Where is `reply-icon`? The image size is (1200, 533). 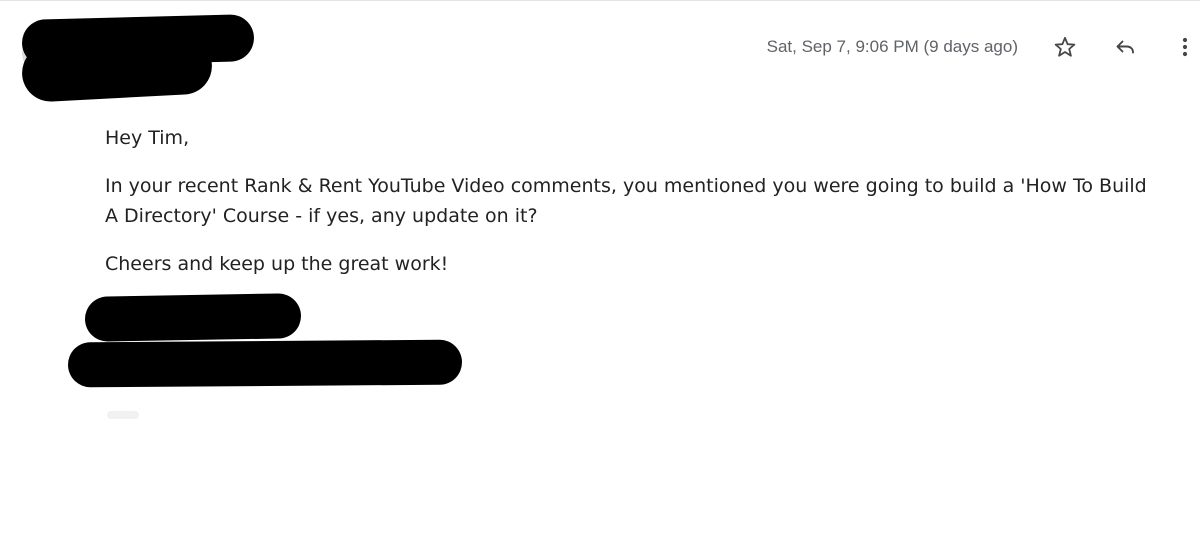 reply-icon is located at coordinates (1125, 47).